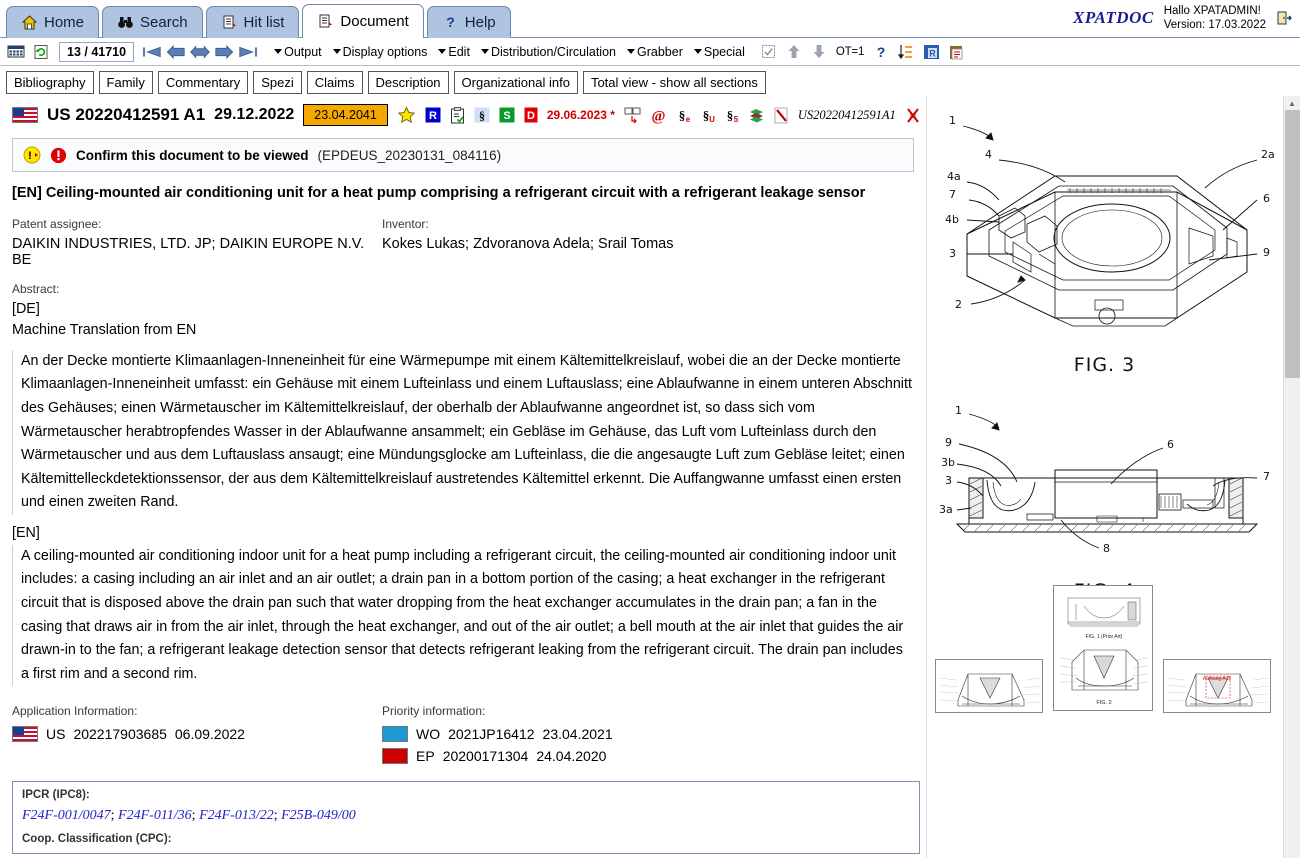 The image size is (1300, 858). Describe the element at coordinates (298, 52) in the screenshot. I see `menu-output: Output` at that location.